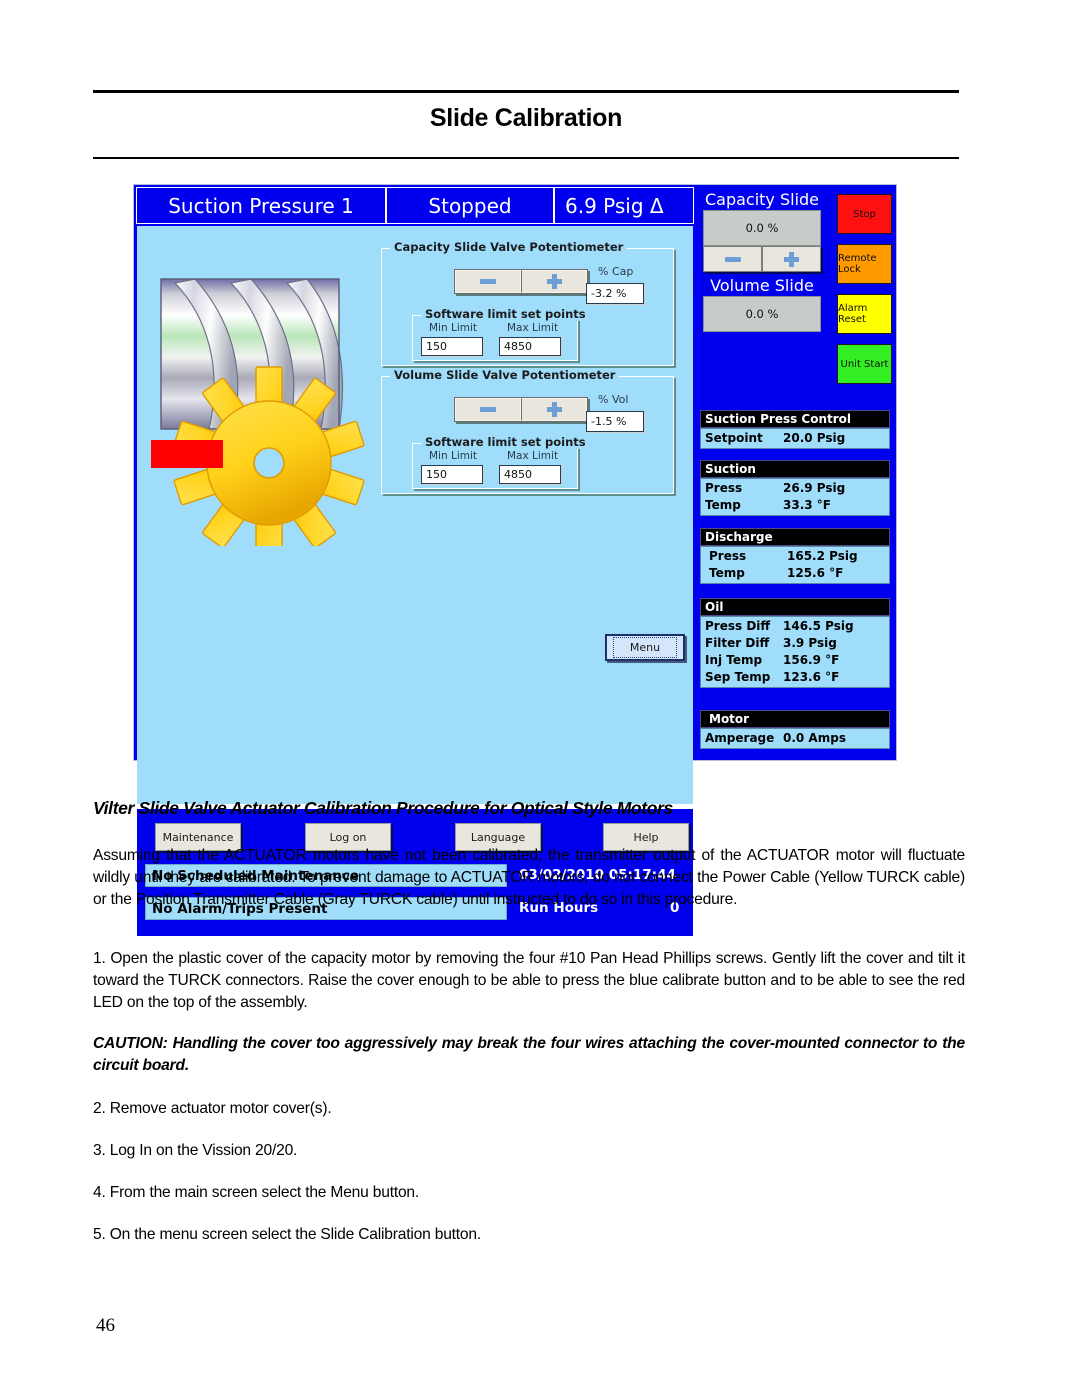 This screenshot has width=1080, height=1397. Describe the element at coordinates (615, 293) in the screenshot. I see `capacity-percent-readout: -3.2 %` at that location.